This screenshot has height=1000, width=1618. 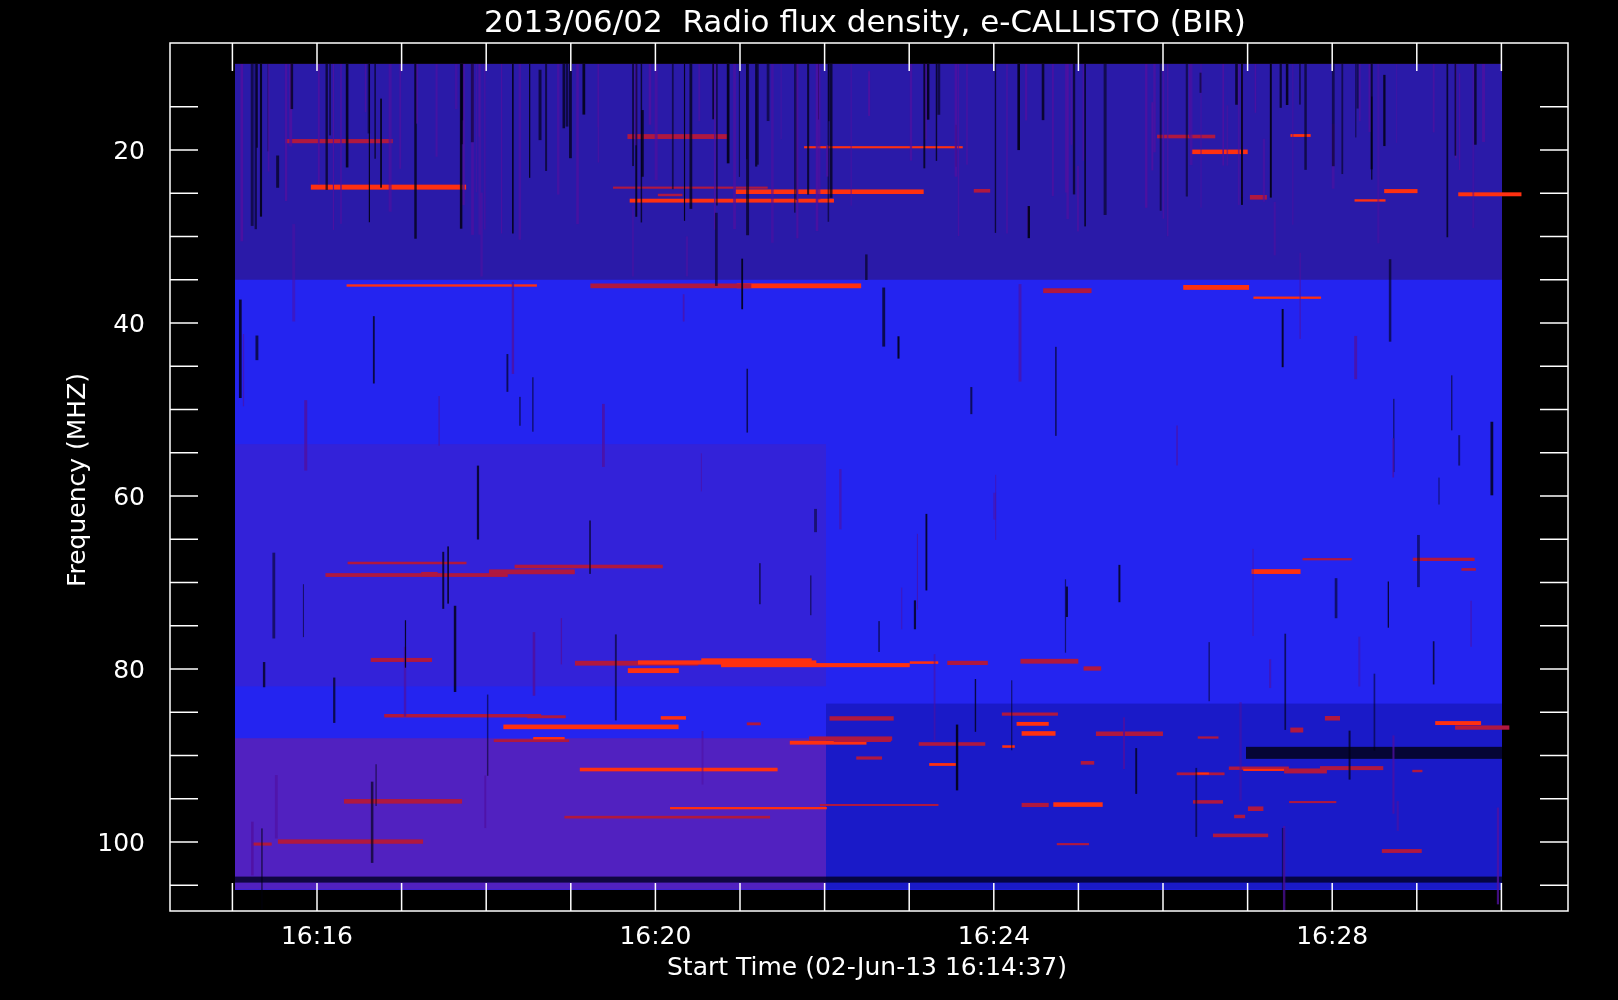 What do you see at coordinates (867, 966) in the screenshot?
I see `x-axis-label: Start Time (02-Jun-13 16:14:37)` at bounding box center [867, 966].